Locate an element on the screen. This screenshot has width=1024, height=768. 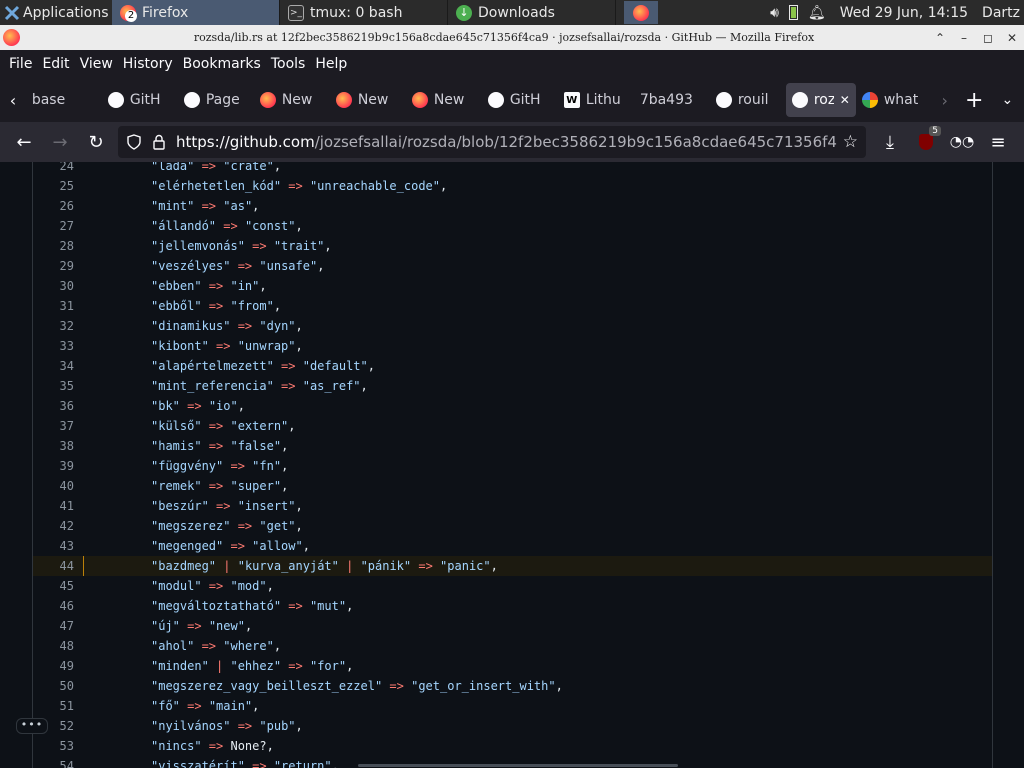
list-all-tabs-icon: ⌄ is located at coordinates (1007, 100).